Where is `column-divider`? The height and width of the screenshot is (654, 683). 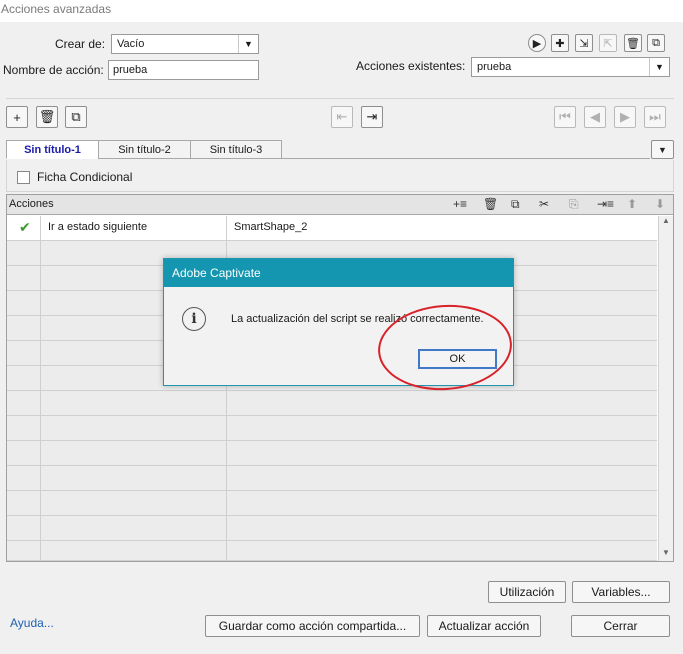 column-divider is located at coordinates (40, 388).